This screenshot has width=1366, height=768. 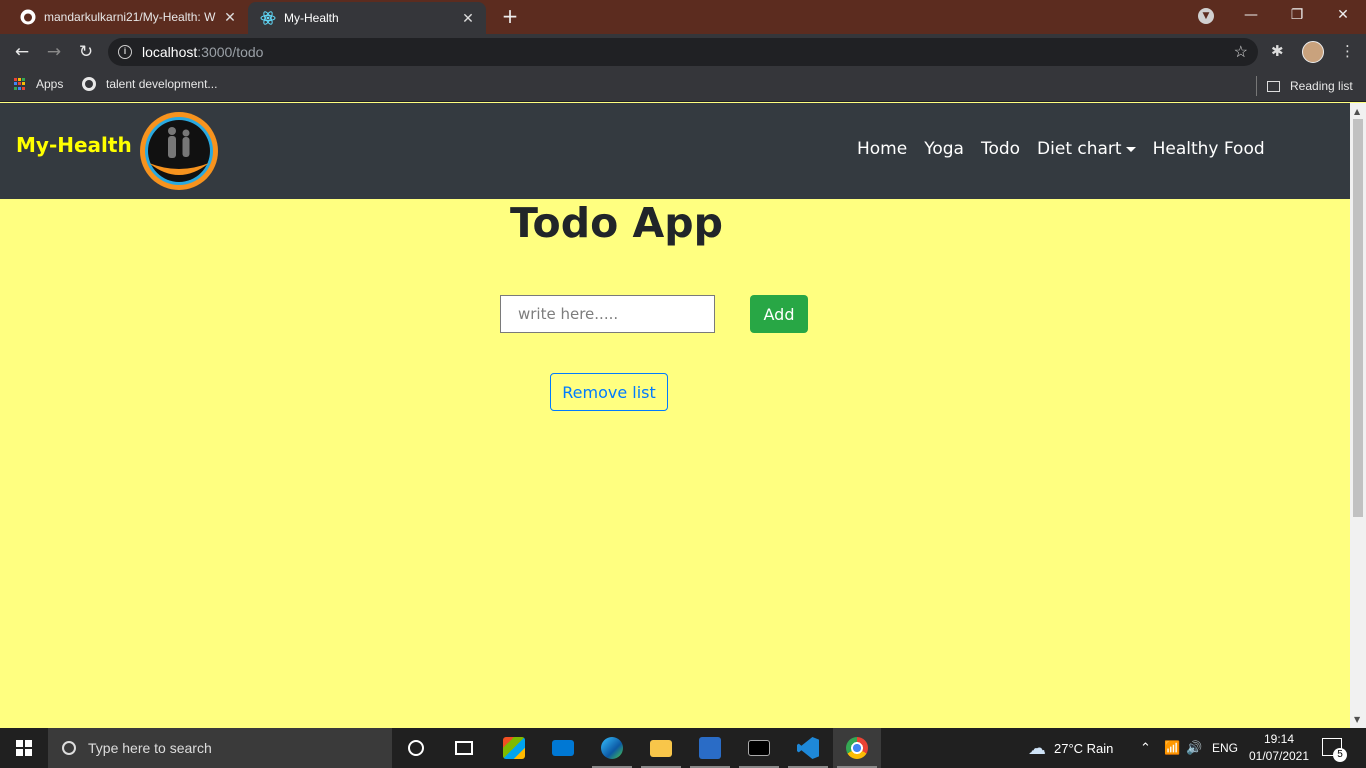 What do you see at coordinates (125, 52) in the screenshot?
I see `site-info-icon: i` at bounding box center [125, 52].